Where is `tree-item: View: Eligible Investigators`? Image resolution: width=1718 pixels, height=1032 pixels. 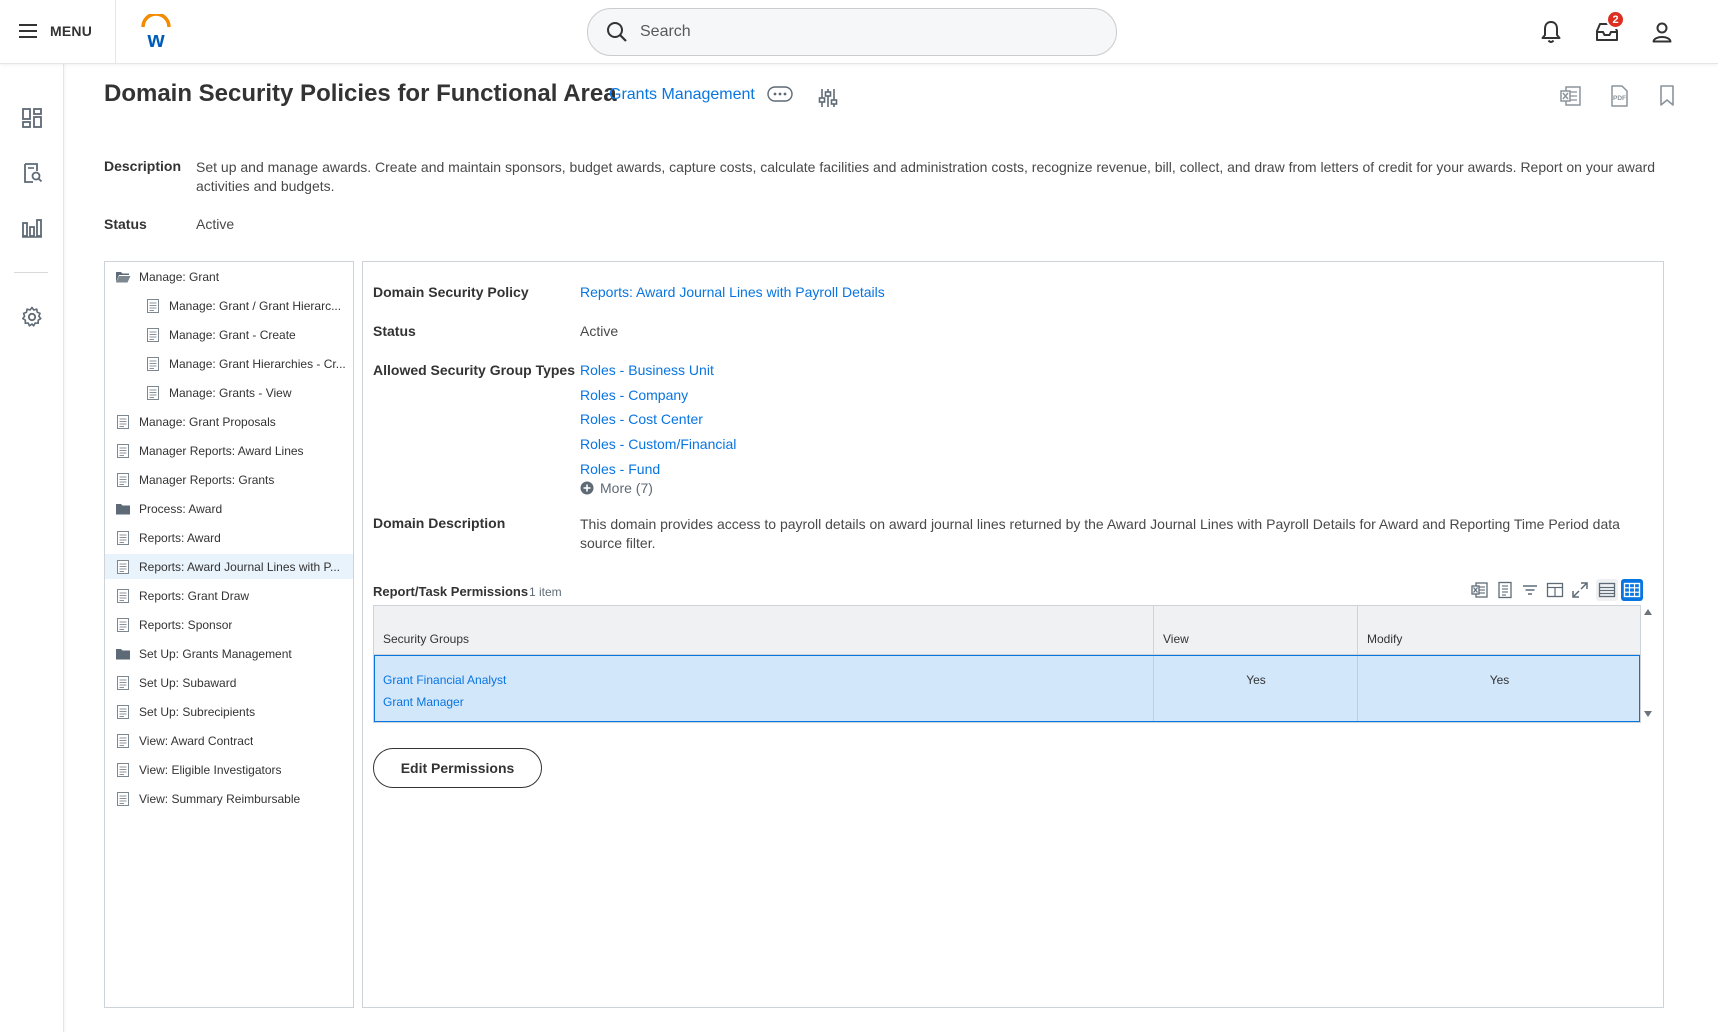 tree-item: View: Eligible Investigators is located at coordinates (229, 769).